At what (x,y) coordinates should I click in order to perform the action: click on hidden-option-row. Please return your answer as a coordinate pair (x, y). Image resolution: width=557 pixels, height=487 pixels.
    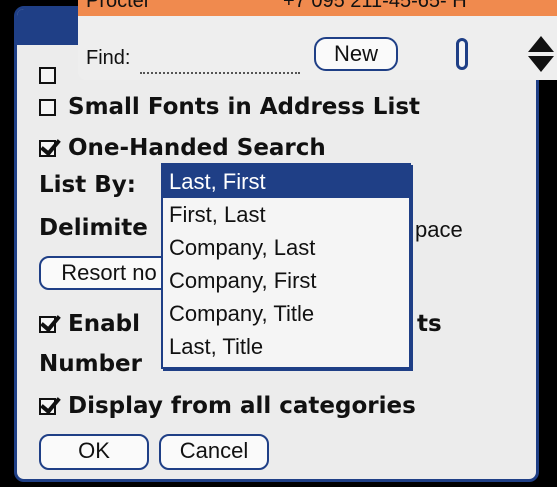
    Looking at the image, I should click on (53, 75).